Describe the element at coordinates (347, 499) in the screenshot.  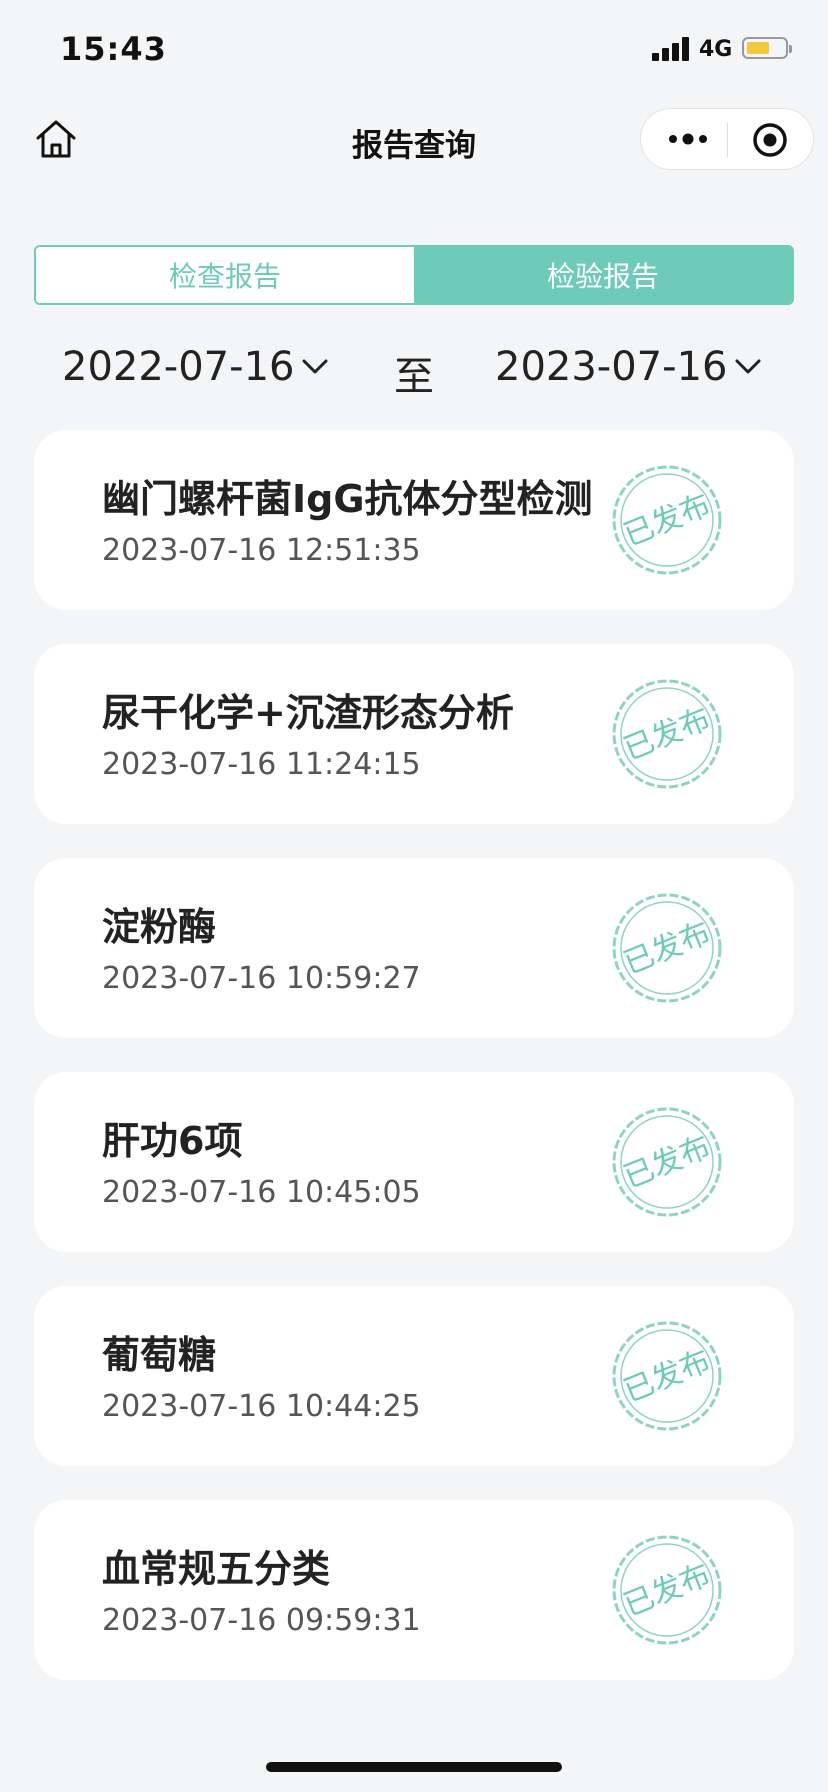
I see `report-title: 幽门螺杆菌IgG抗体分型检测` at that location.